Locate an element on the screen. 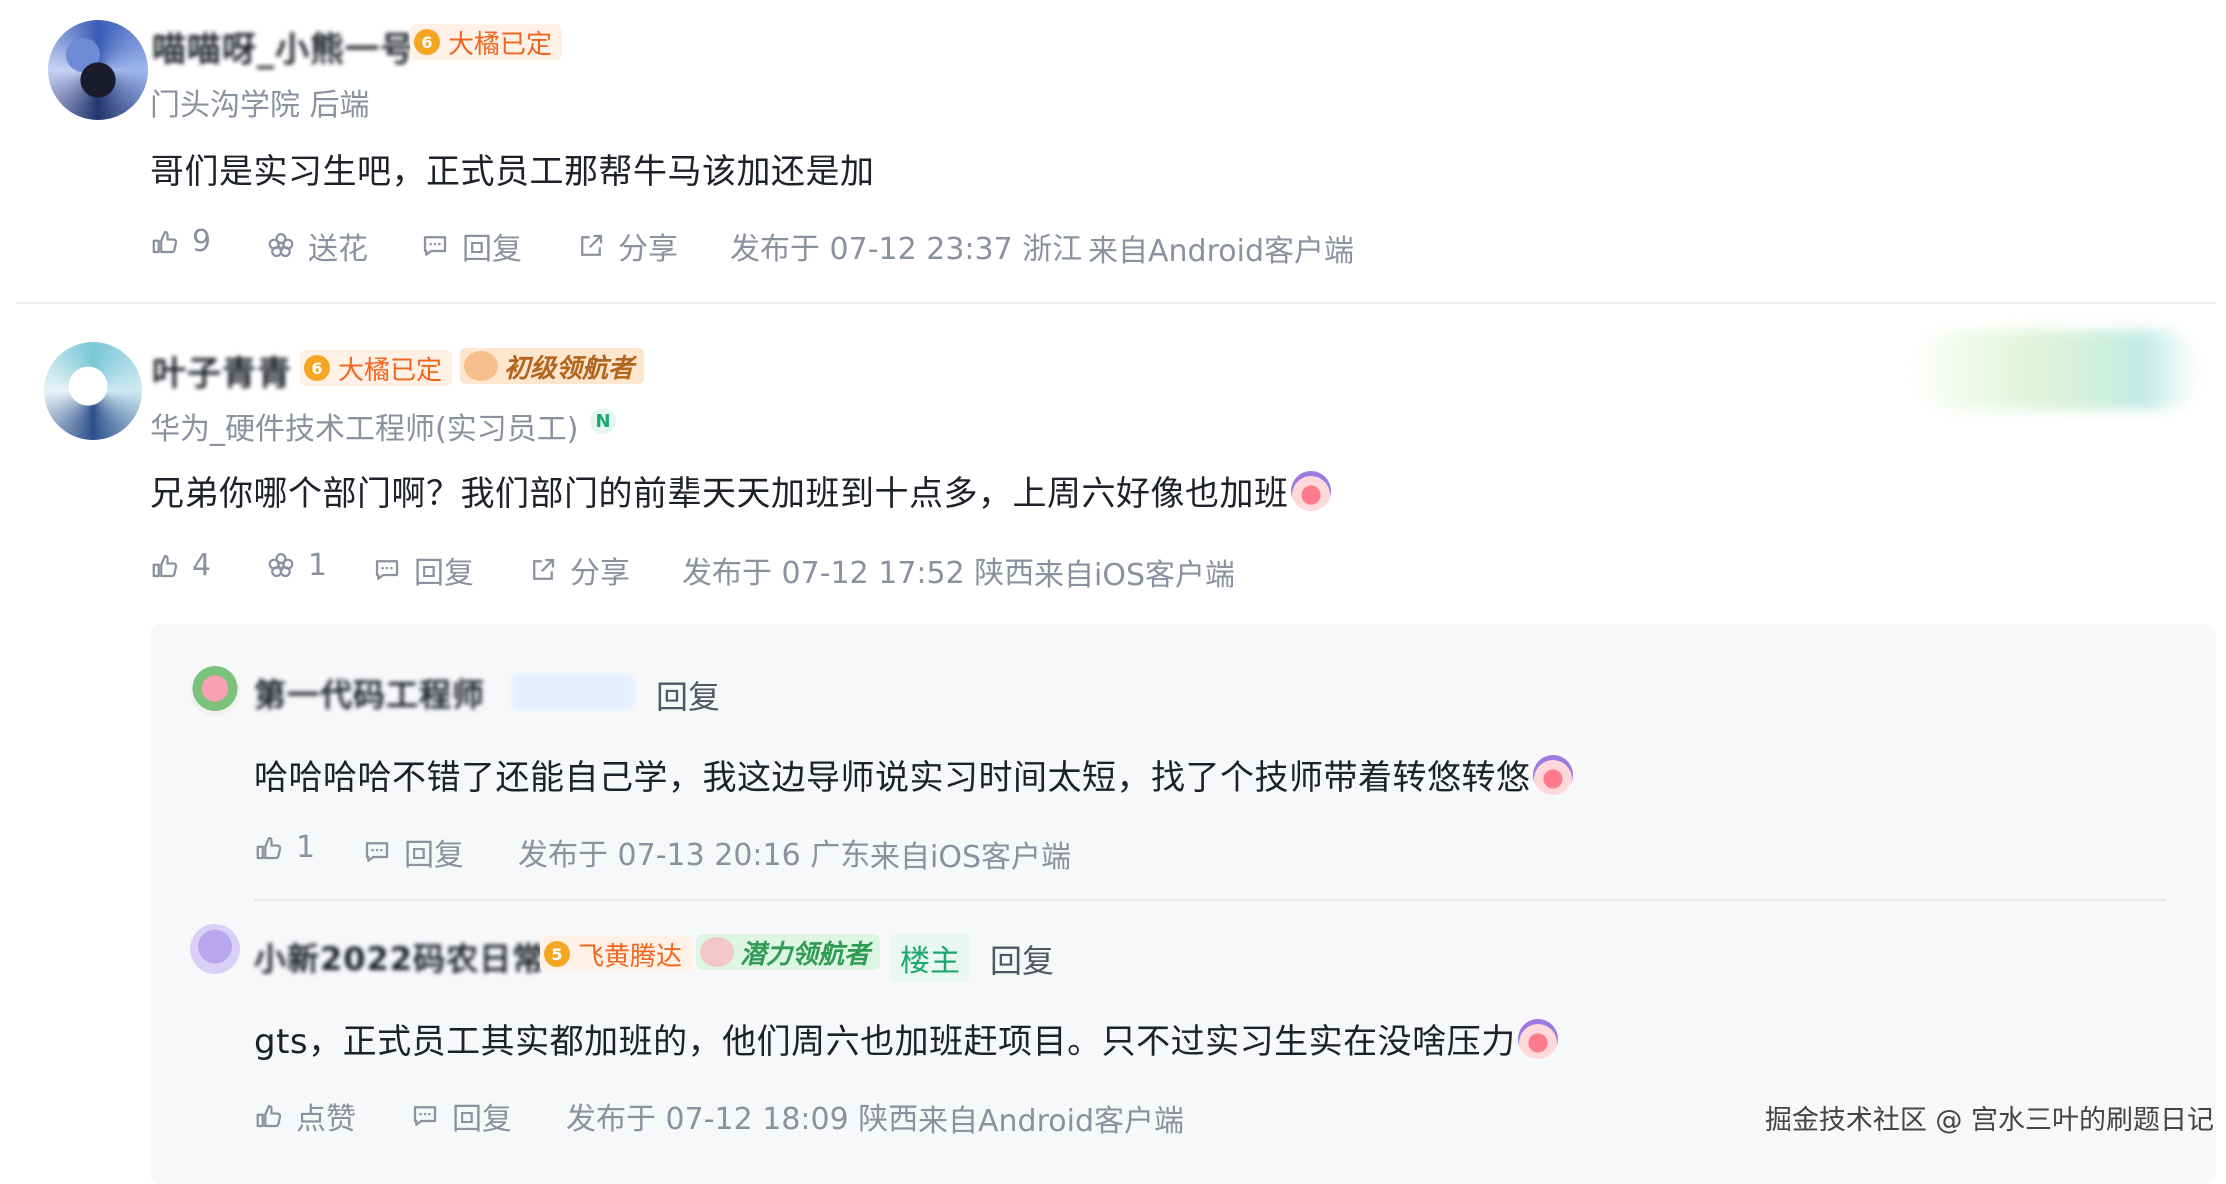 This screenshot has height=1184, width=2226. like-button: 1 is located at coordinates (284, 847).